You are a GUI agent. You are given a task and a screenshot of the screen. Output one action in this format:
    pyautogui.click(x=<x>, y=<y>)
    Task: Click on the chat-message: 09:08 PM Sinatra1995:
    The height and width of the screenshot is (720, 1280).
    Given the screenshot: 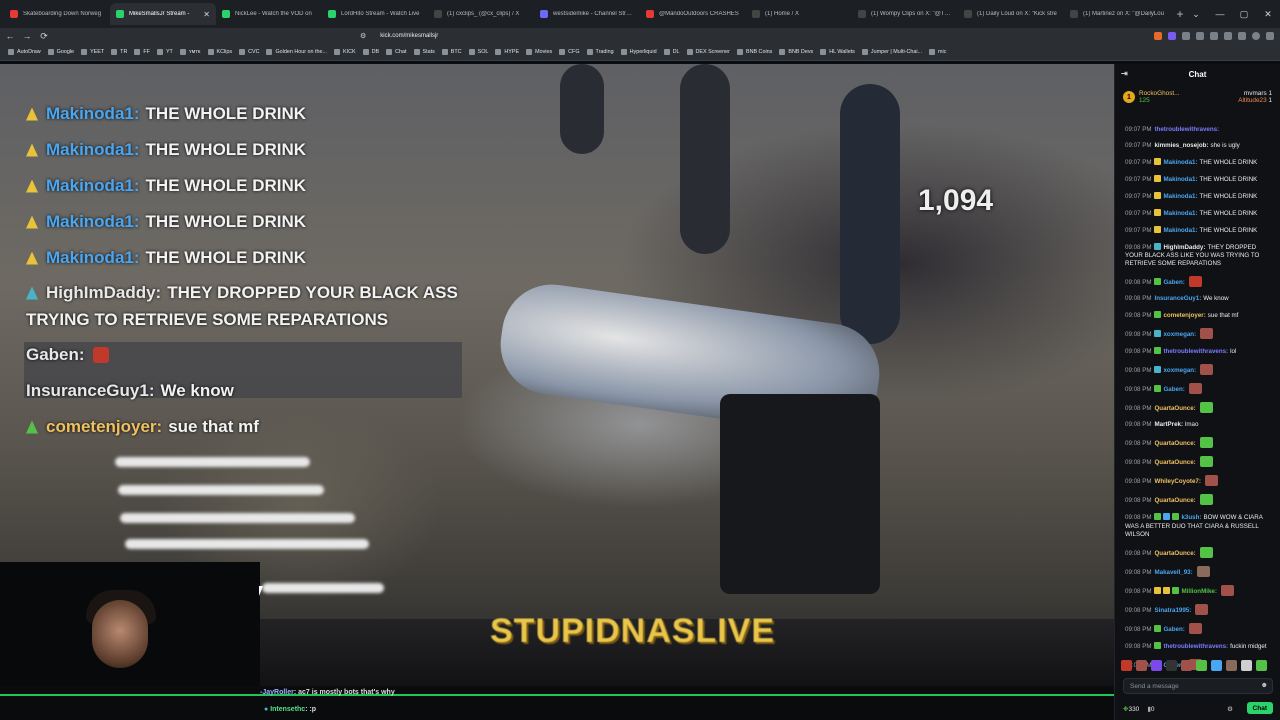 What is the action you would take?
    pyautogui.click(x=1200, y=609)
    